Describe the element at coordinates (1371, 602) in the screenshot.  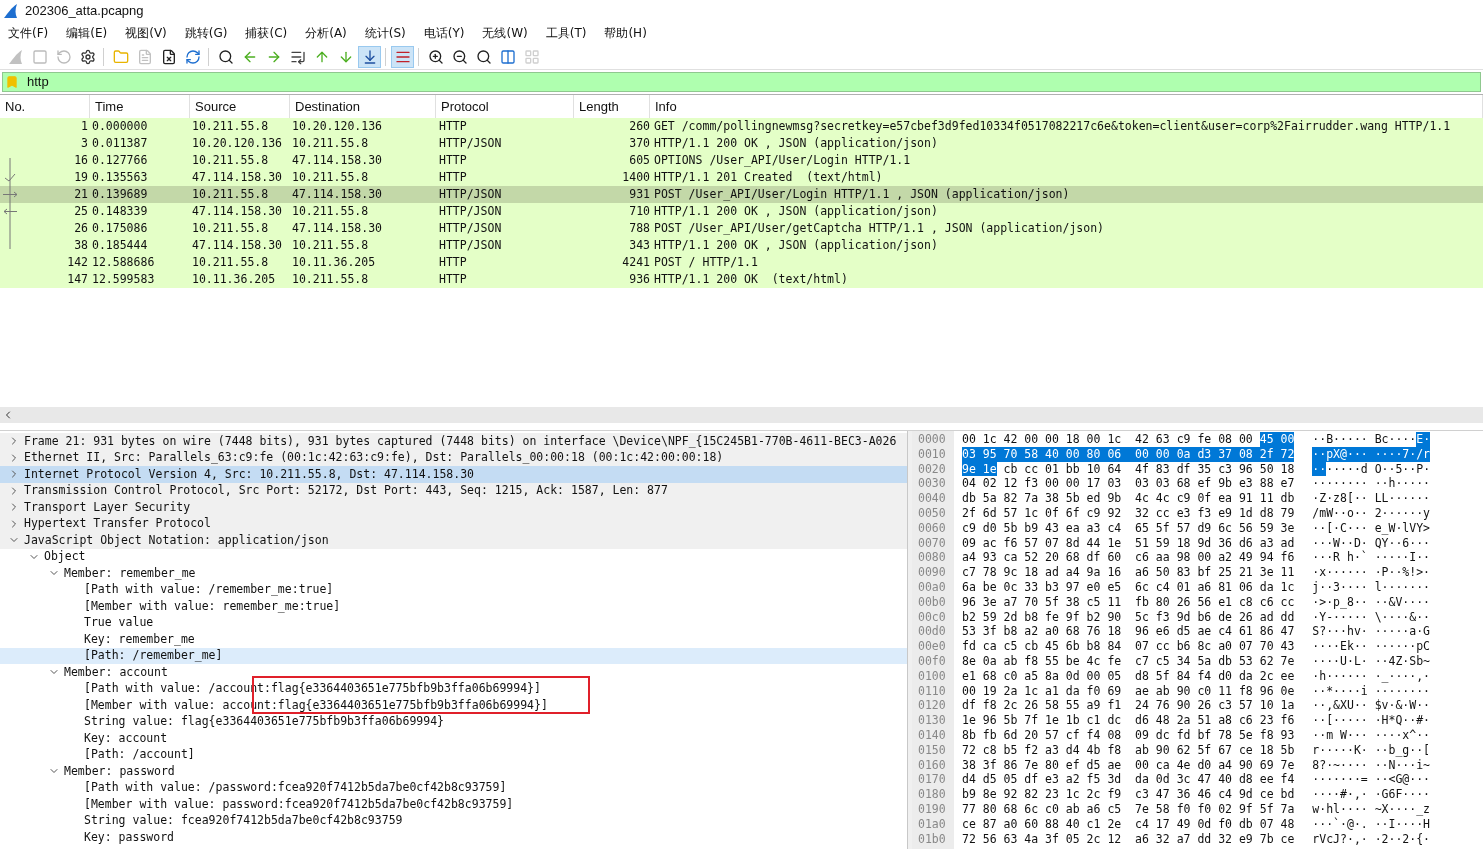
I see `ascii-bytes: ·>·p_8·· ··&V····` at that location.